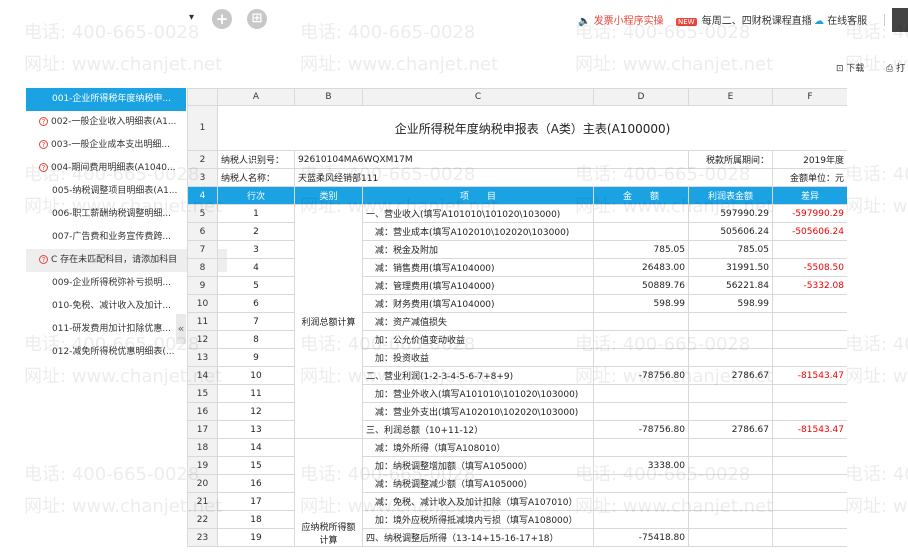  Describe the element at coordinates (202, 97) in the screenshot. I see `corner-cell` at that location.